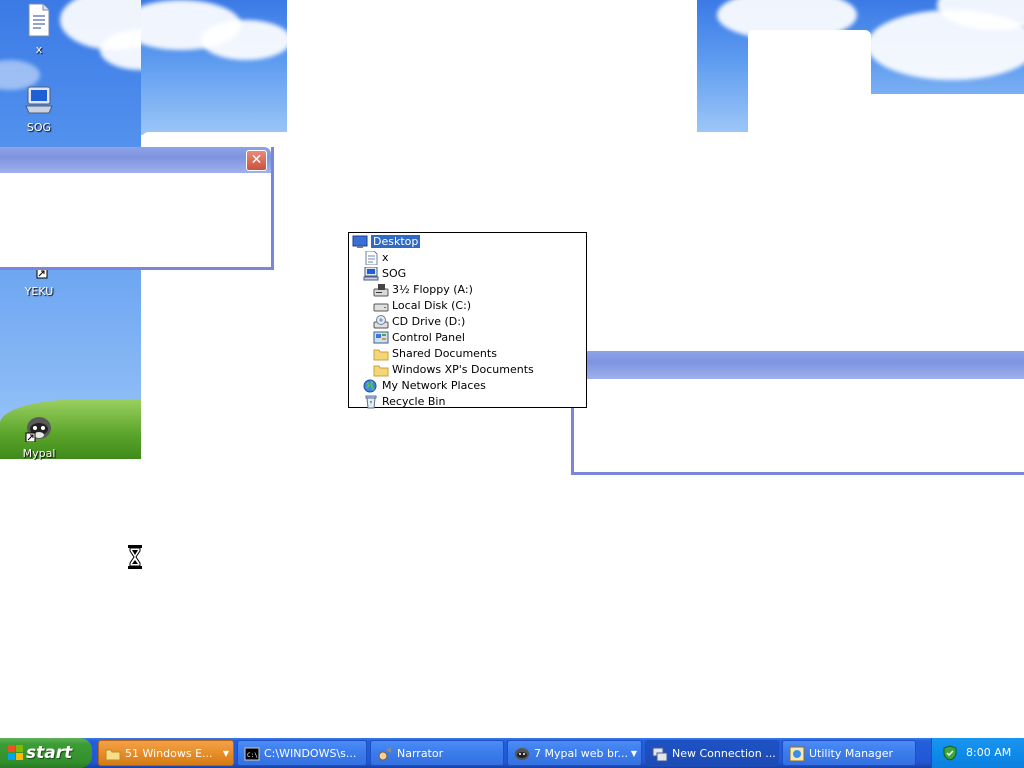 The image size is (1024, 768). Describe the element at coordinates (15, 752) in the screenshot. I see `windows-flag-icon` at that location.